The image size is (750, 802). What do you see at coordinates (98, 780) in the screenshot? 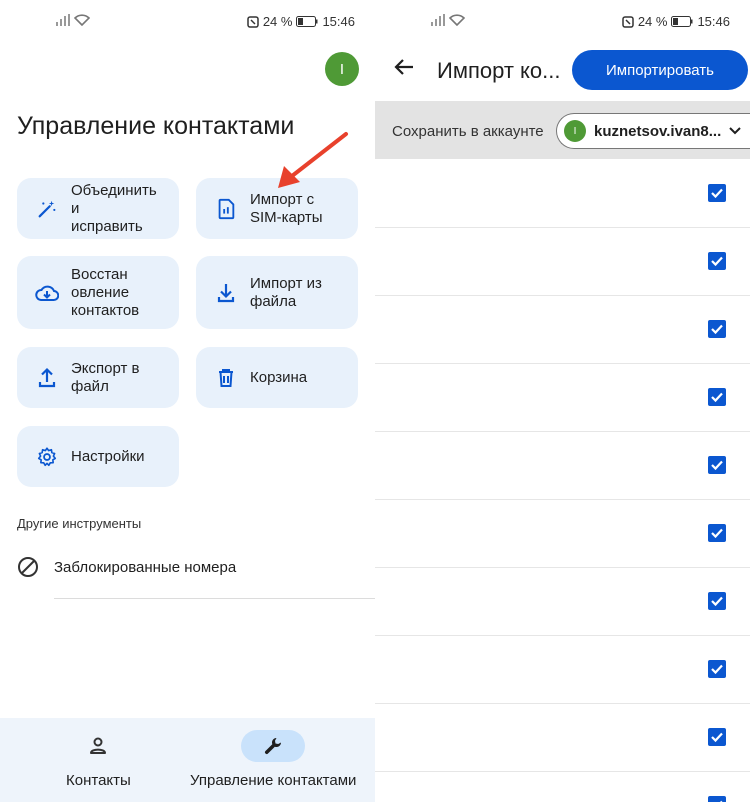
I see `nav-label: Контакты` at bounding box center [98, 780].